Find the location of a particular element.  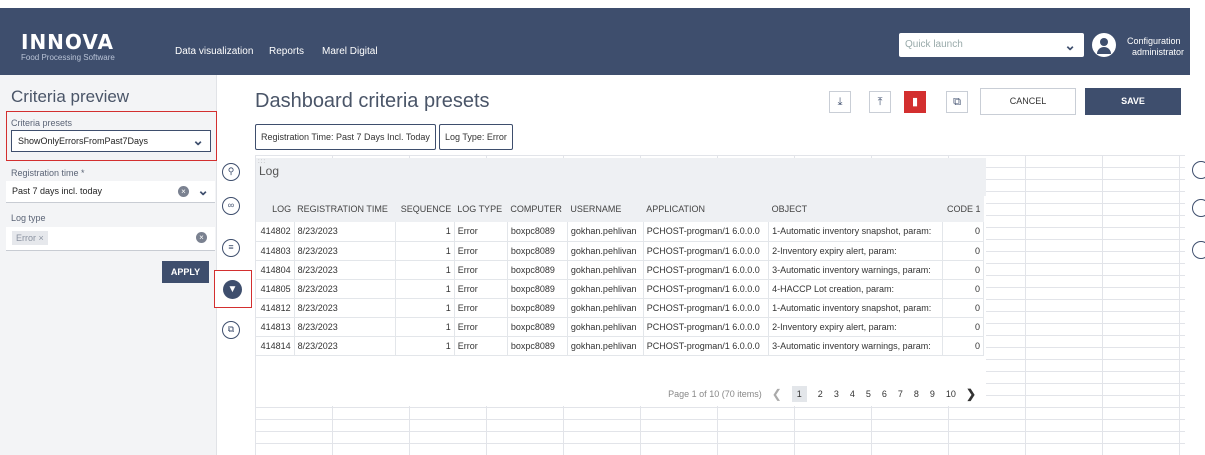

page-9-button: 9 is located at coordinates (932, 394).